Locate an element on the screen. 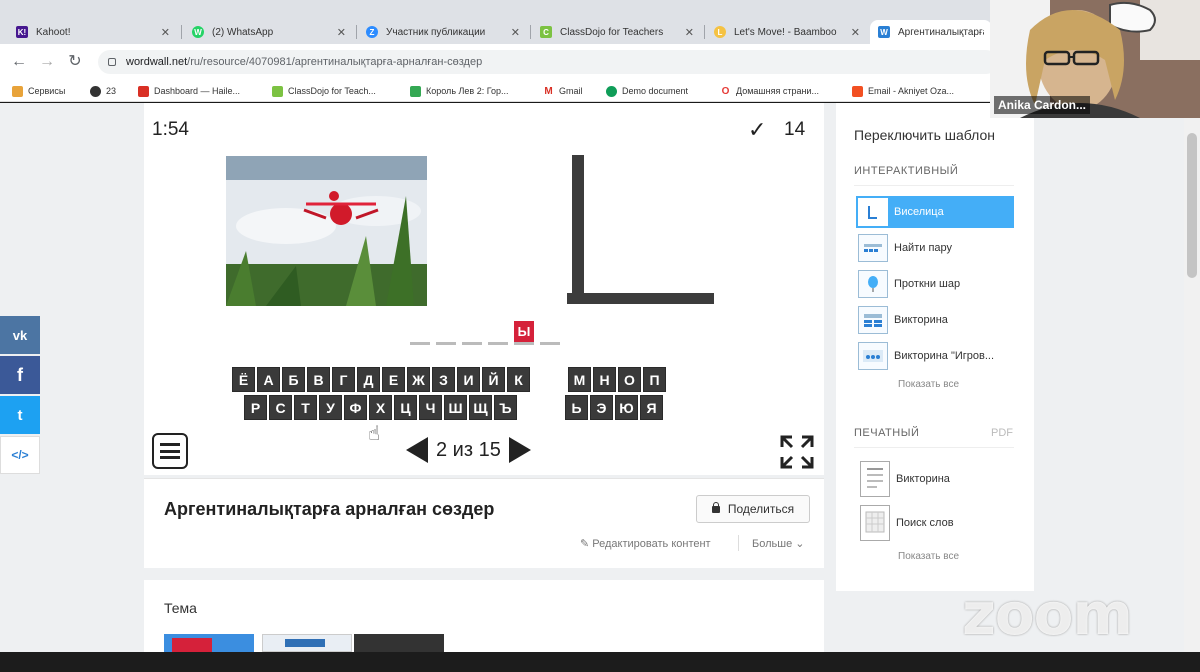 Image resolution: width=1200 pixels, height=672 pixels. letter-key: Ч is located at coordinates (430, 407).